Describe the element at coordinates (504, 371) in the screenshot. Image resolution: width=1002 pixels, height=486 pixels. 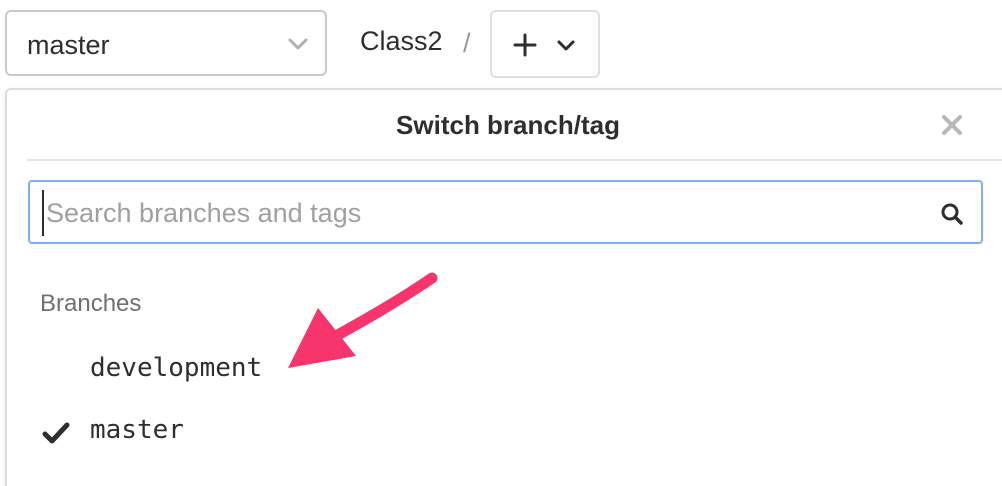
I see `branch-item-development: development` at that location.